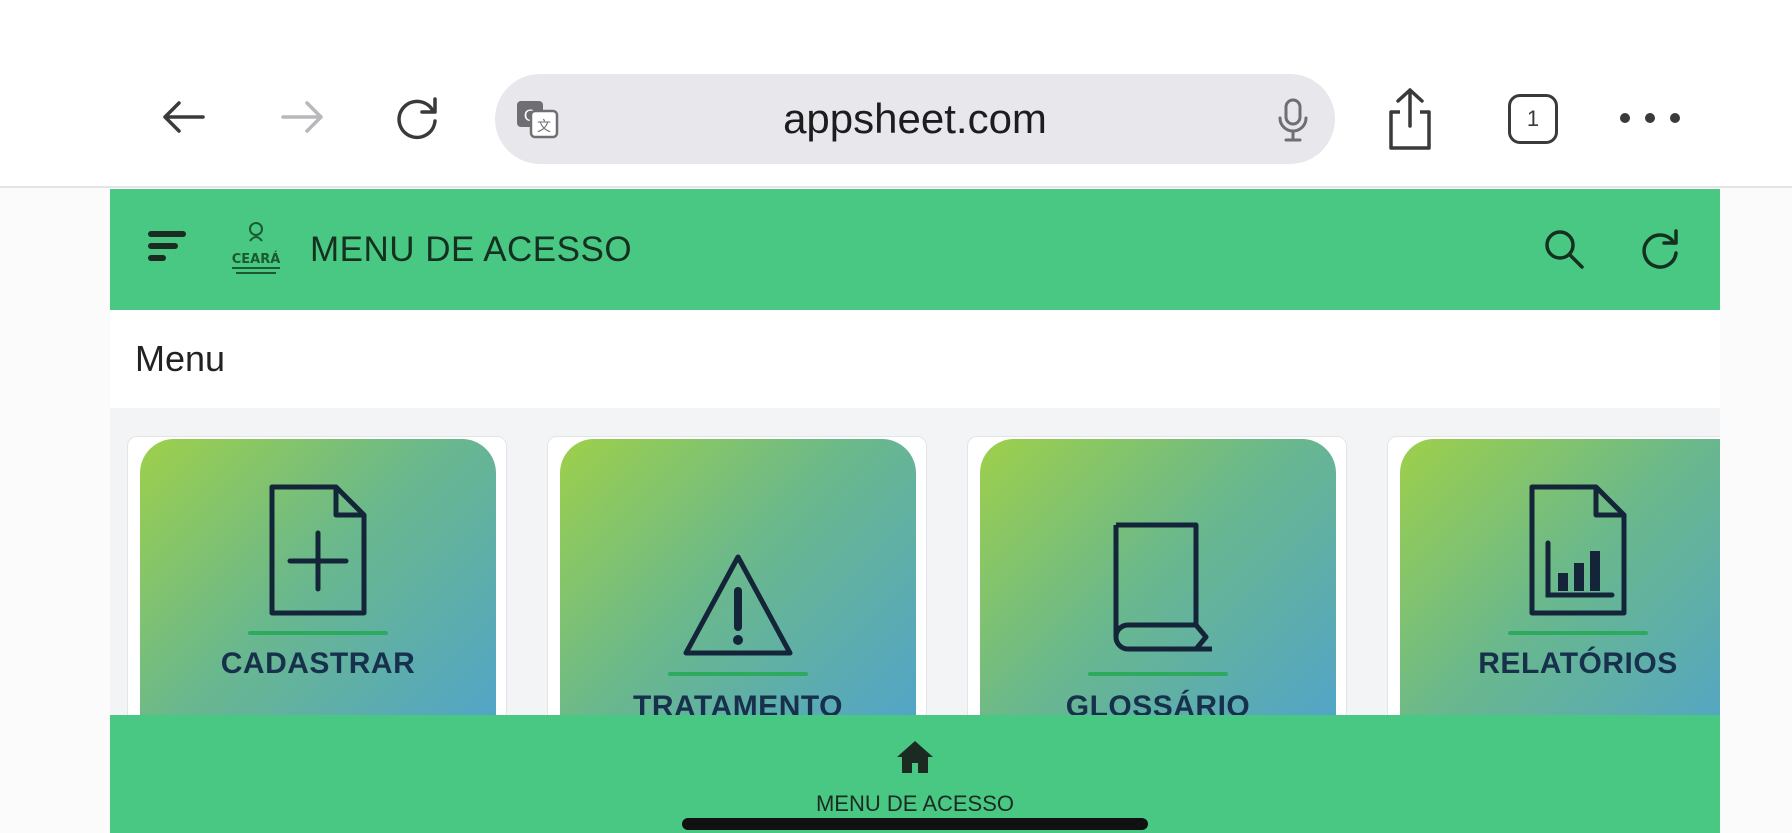 The image size is (1792, 833). I want to click on section-header: Menu, so click(915, 359).